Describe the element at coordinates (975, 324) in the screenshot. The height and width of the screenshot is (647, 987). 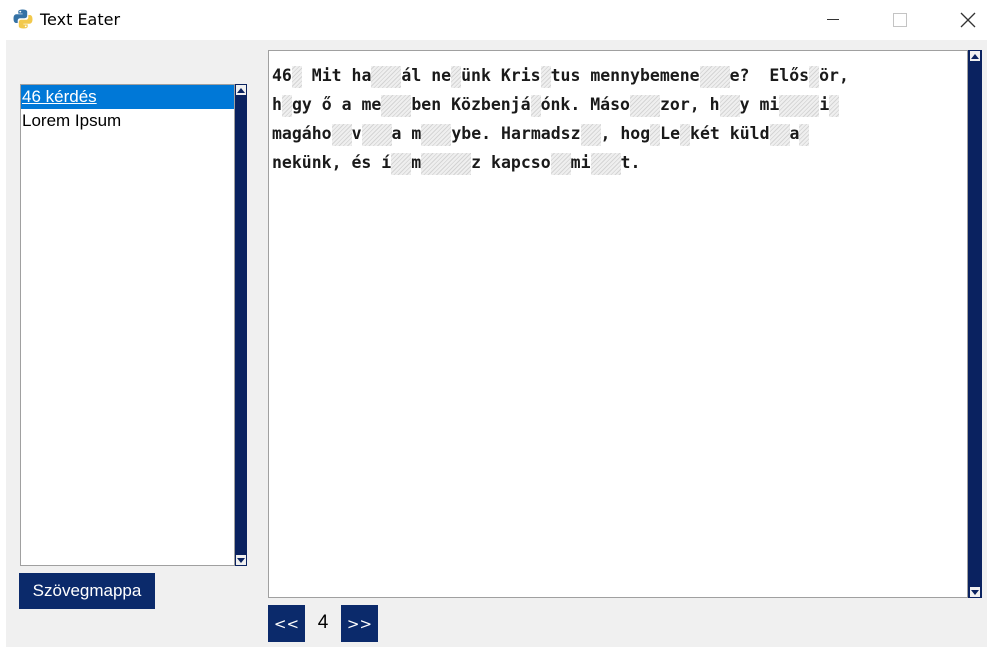
I see `text-scrollbar` at that location.